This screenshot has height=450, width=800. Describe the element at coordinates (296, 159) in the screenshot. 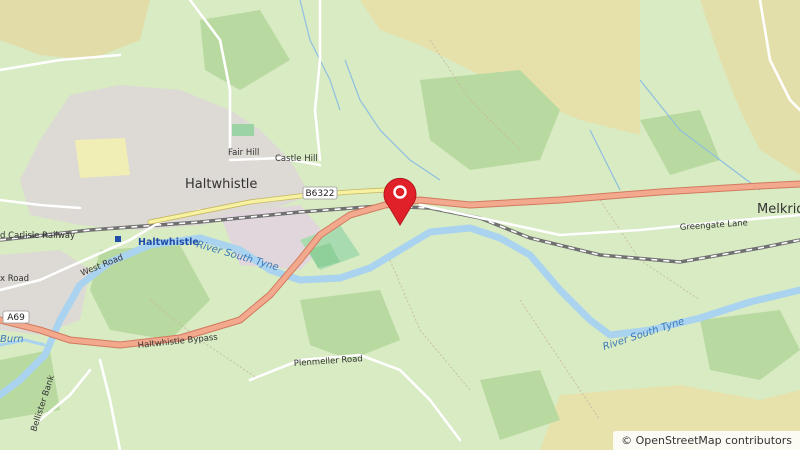

I see `place-label-castle-hill: Castle Hill` at that location.